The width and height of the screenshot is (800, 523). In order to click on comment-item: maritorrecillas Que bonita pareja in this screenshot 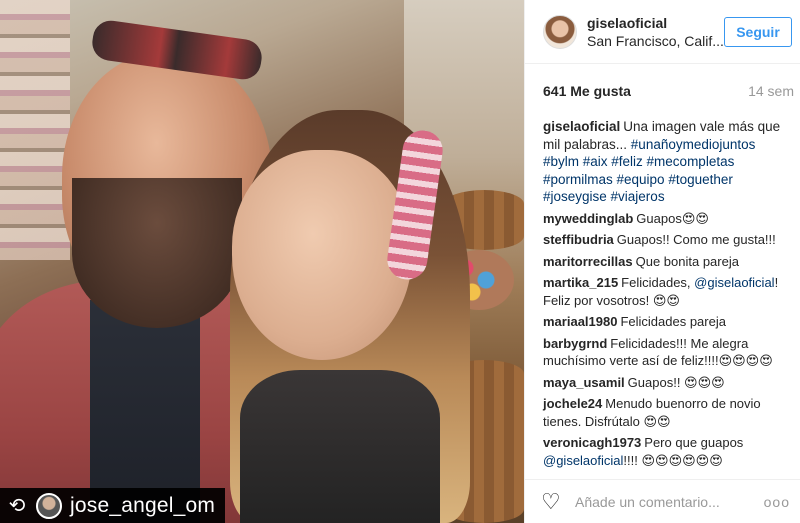, I will do `click(668, 262)`.